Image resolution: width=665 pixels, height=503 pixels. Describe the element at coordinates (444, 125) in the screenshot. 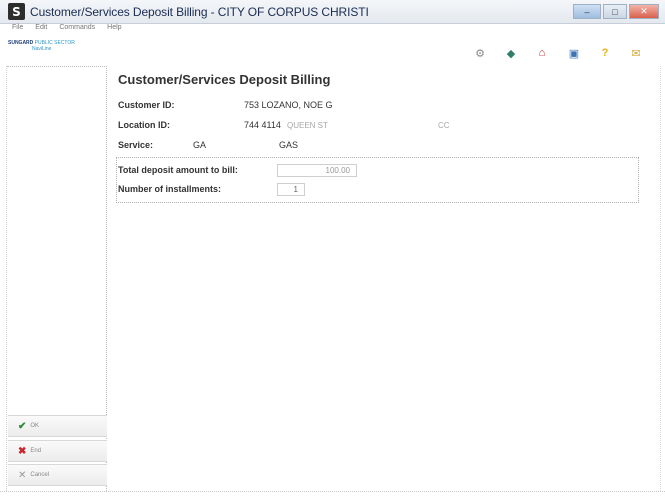

I see `location-suffix: CC` at that location.